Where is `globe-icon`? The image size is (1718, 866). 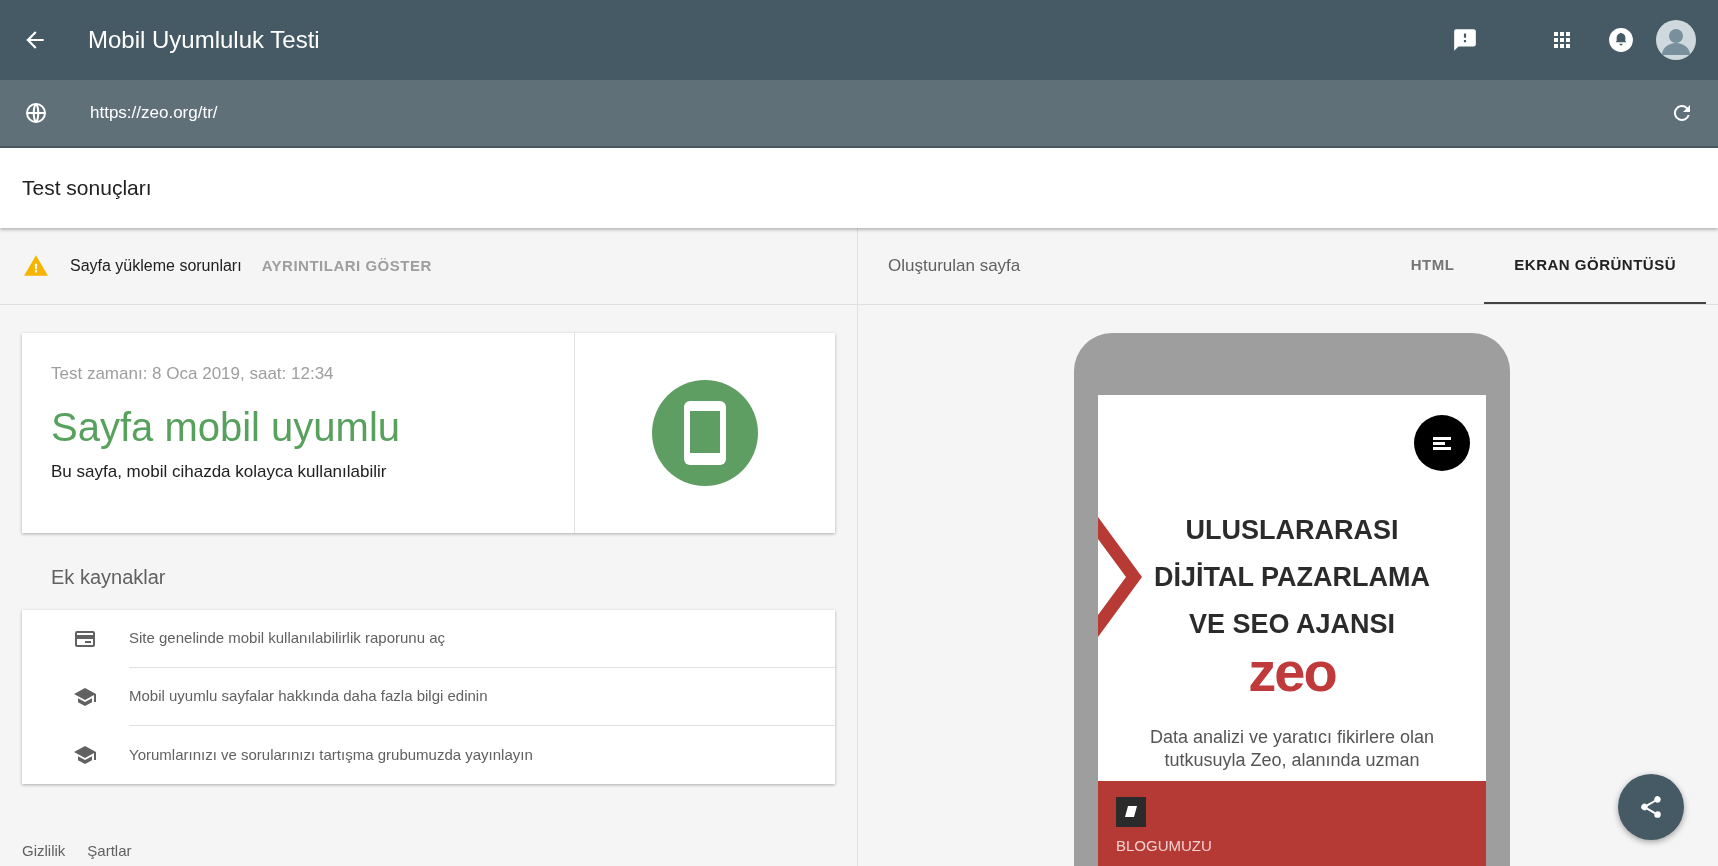
globe-icon is located at coordinates (36, 113).